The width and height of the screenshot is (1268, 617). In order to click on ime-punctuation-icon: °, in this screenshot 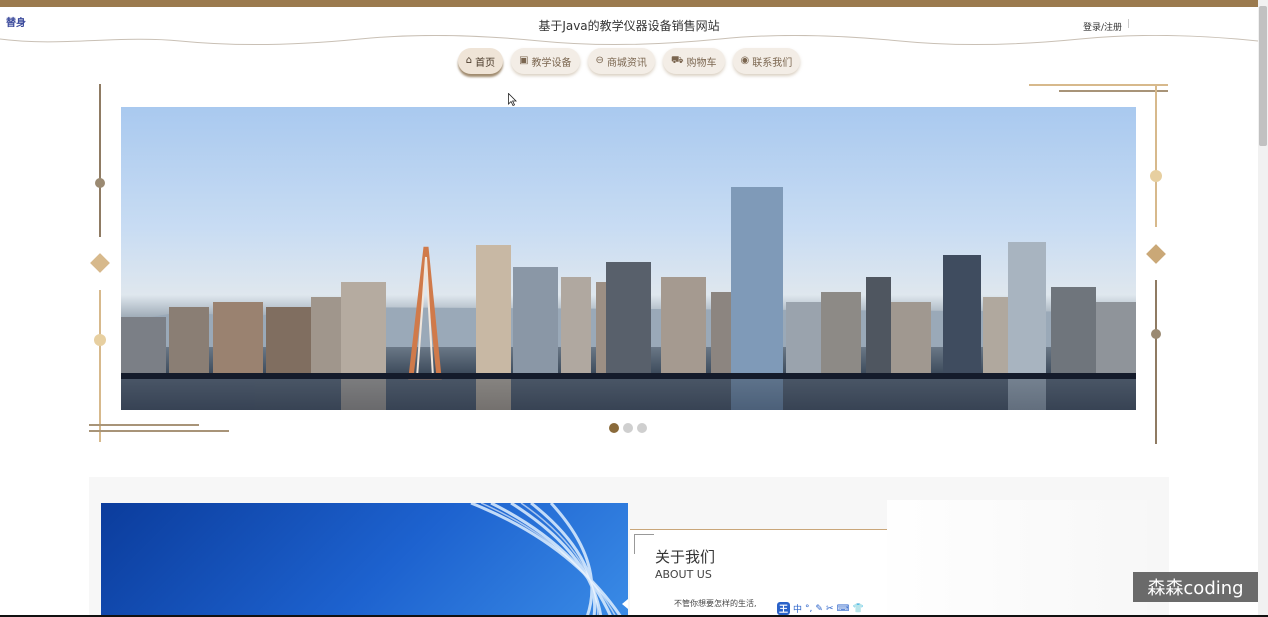, I will do `click(808, 609)`.